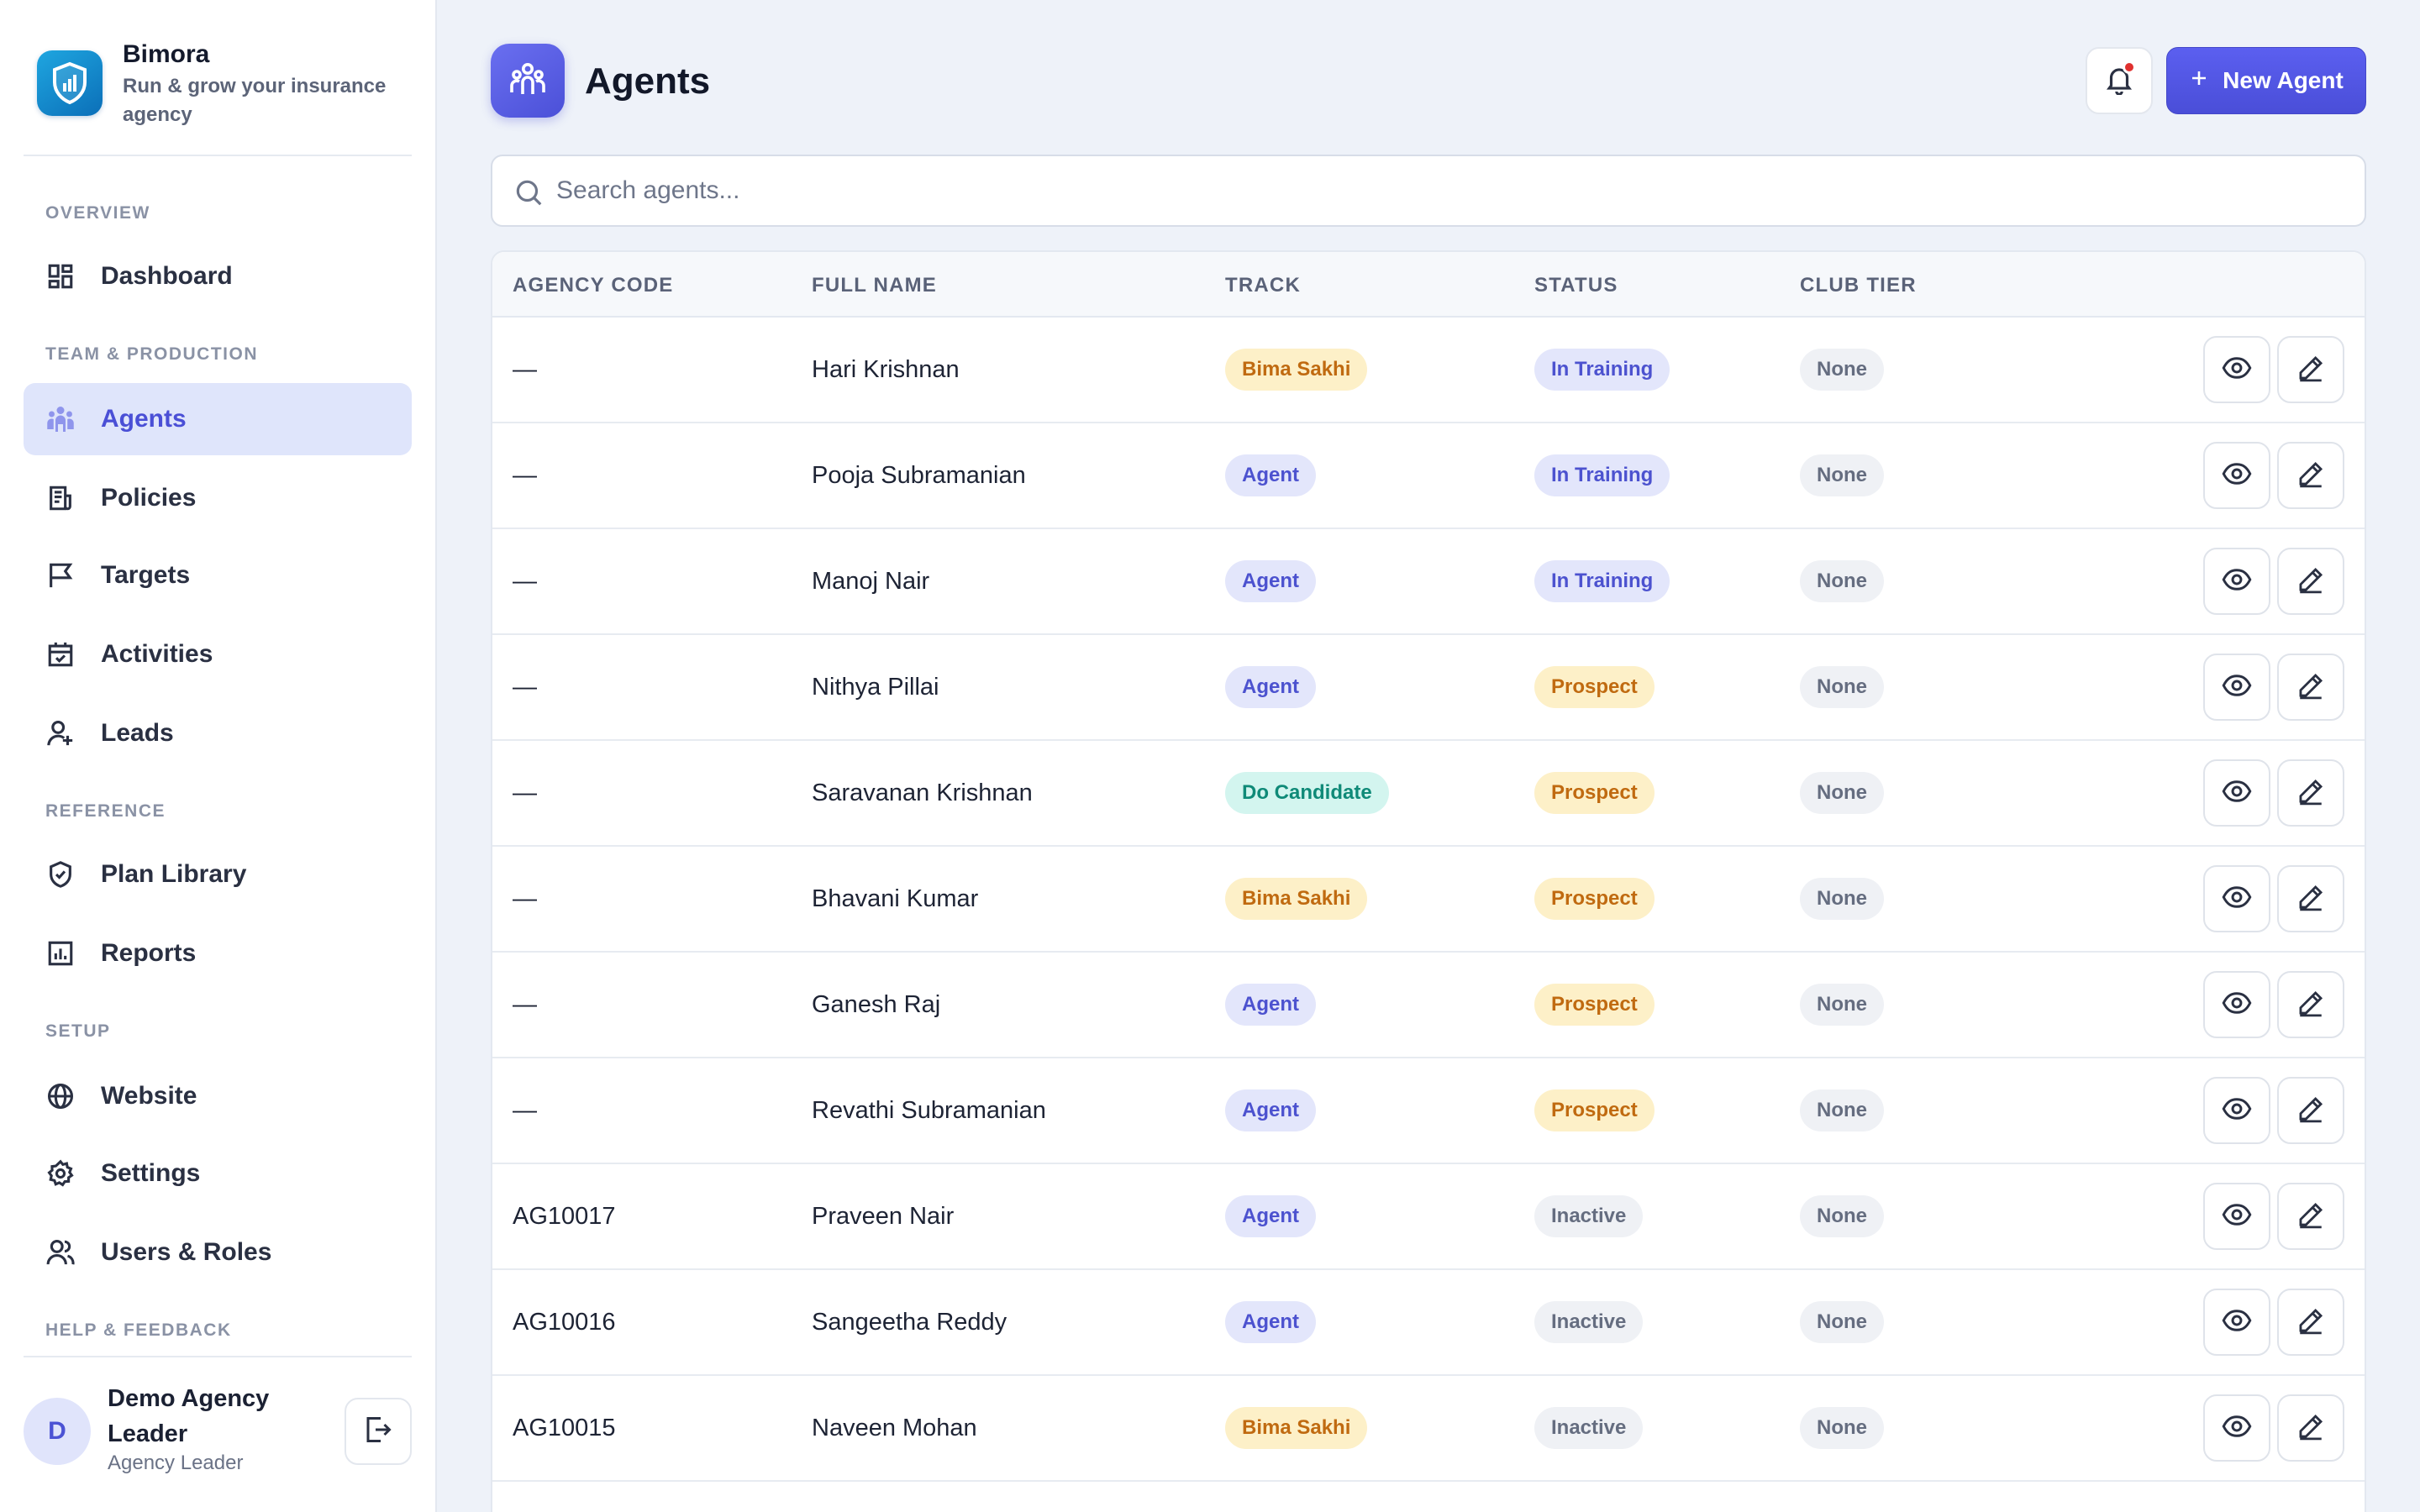 This screenshot has width=2420, height=1512. What do you see at coordinates (2266, 80) in the screenshot?
I see `new-agent-button: New Agent` at bounding box center [2266, 80].